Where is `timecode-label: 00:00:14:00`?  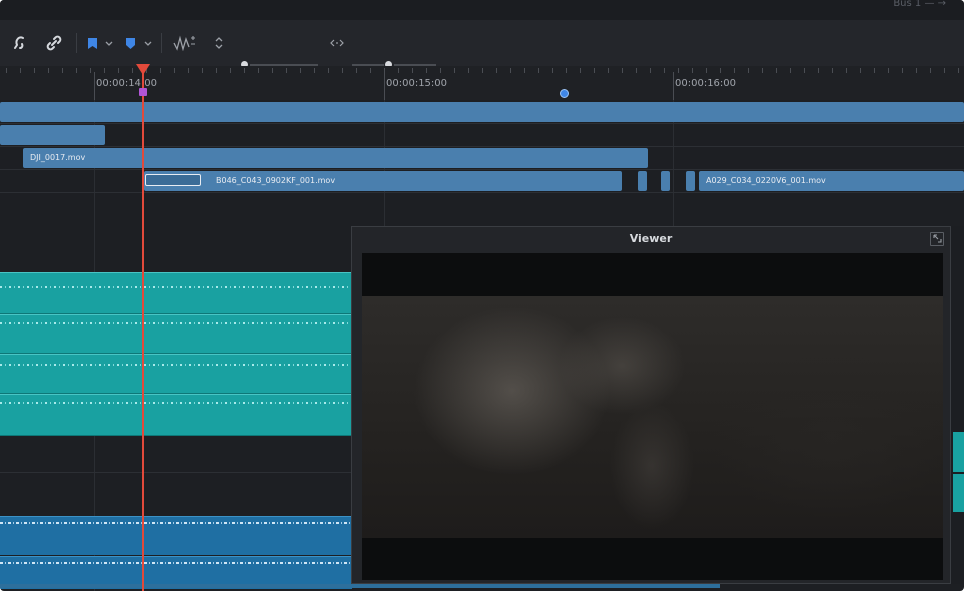 timecode-label: 00:00:14:00 is located at coordinates (127, 83).